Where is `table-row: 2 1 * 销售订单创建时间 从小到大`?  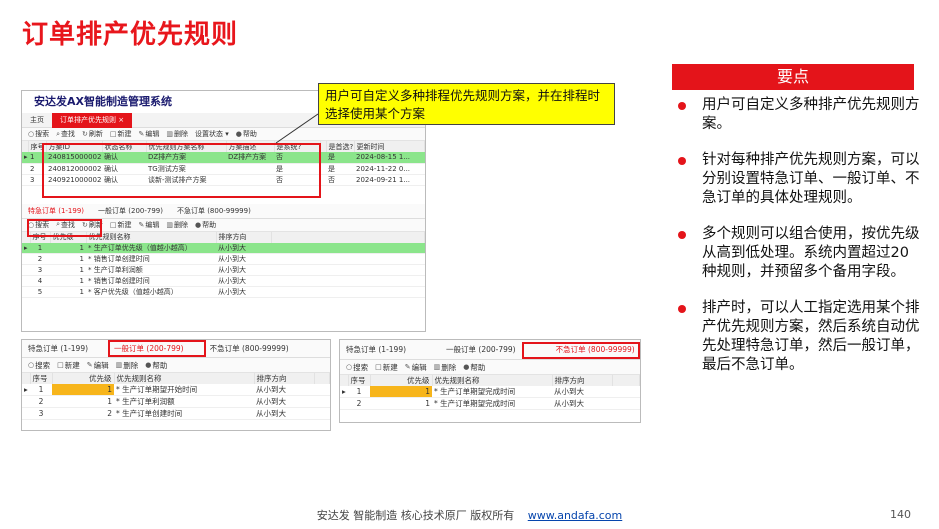
table-row: 2 1 * 销售订单创建时间 从小到大 is located at coordinates (223, 259).